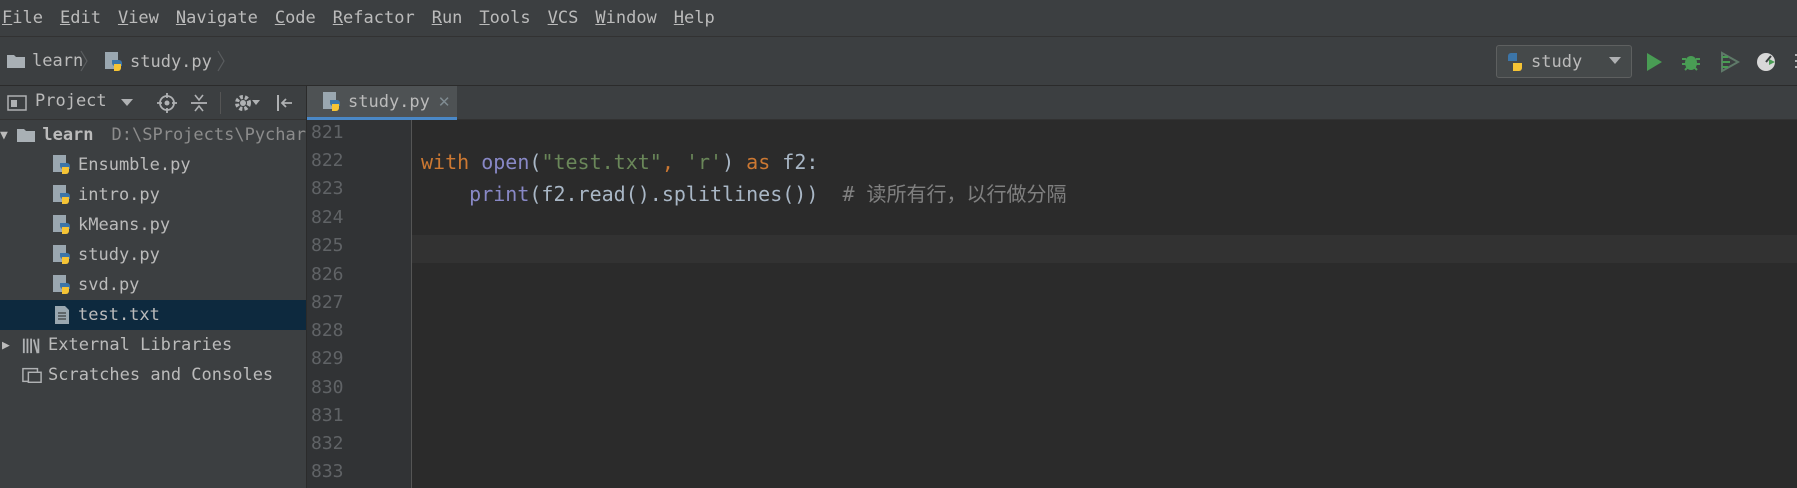 This screenshot has height=488, width=1797. What do you see at coordinates (140, 345) in the screenshot?
I see `tree-item-label: External Libraries` at bounding box center [140, 345].